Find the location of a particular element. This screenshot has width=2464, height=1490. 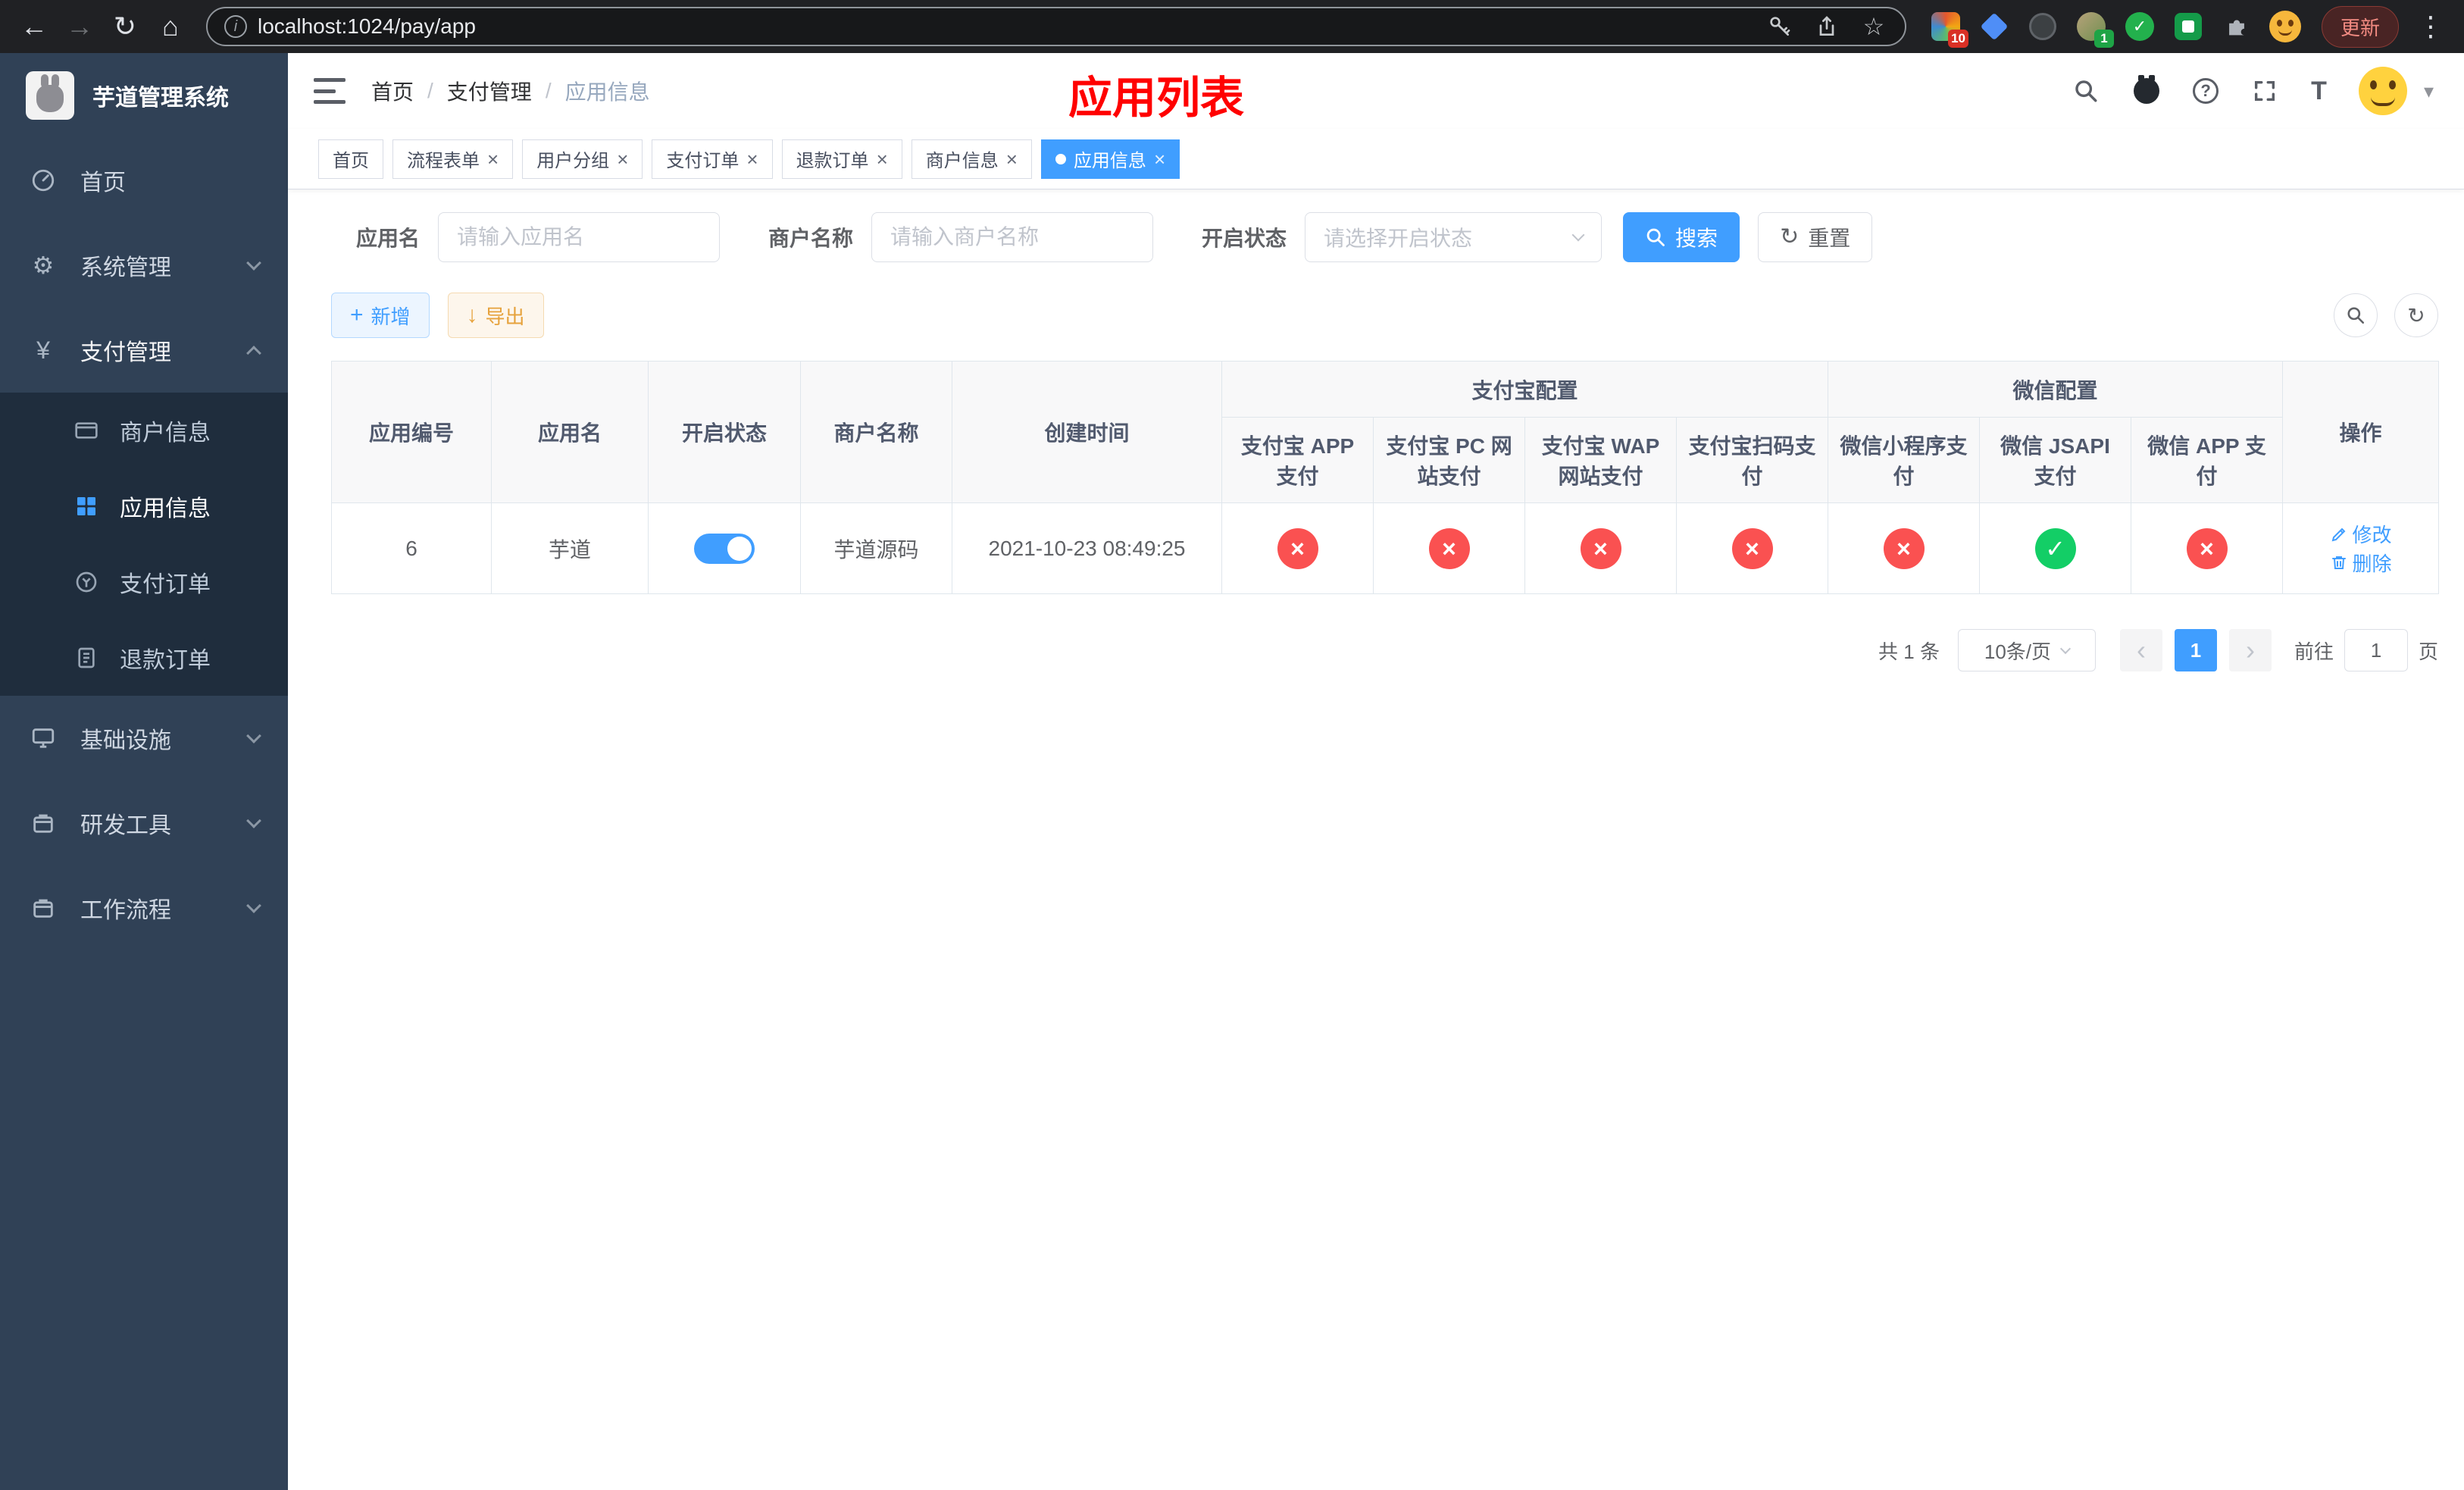

browser-menu-icon: ⋮ is located at coordinates (2430, 27).